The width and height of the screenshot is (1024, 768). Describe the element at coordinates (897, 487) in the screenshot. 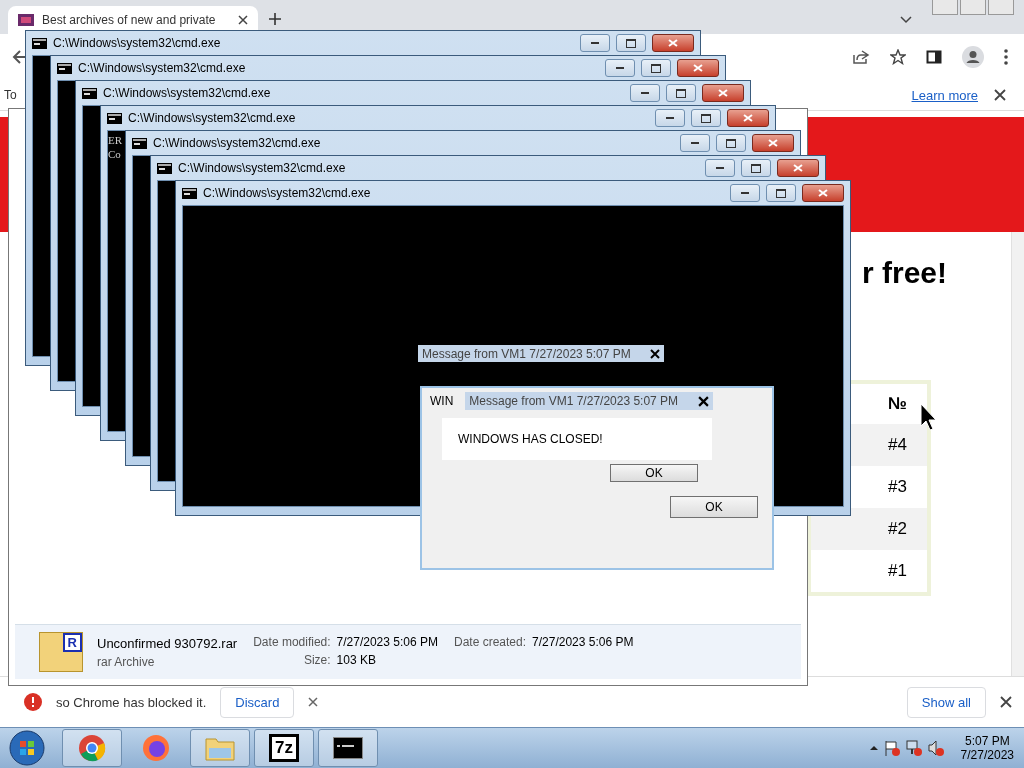

I see `table-cell-text: #3` at that location.